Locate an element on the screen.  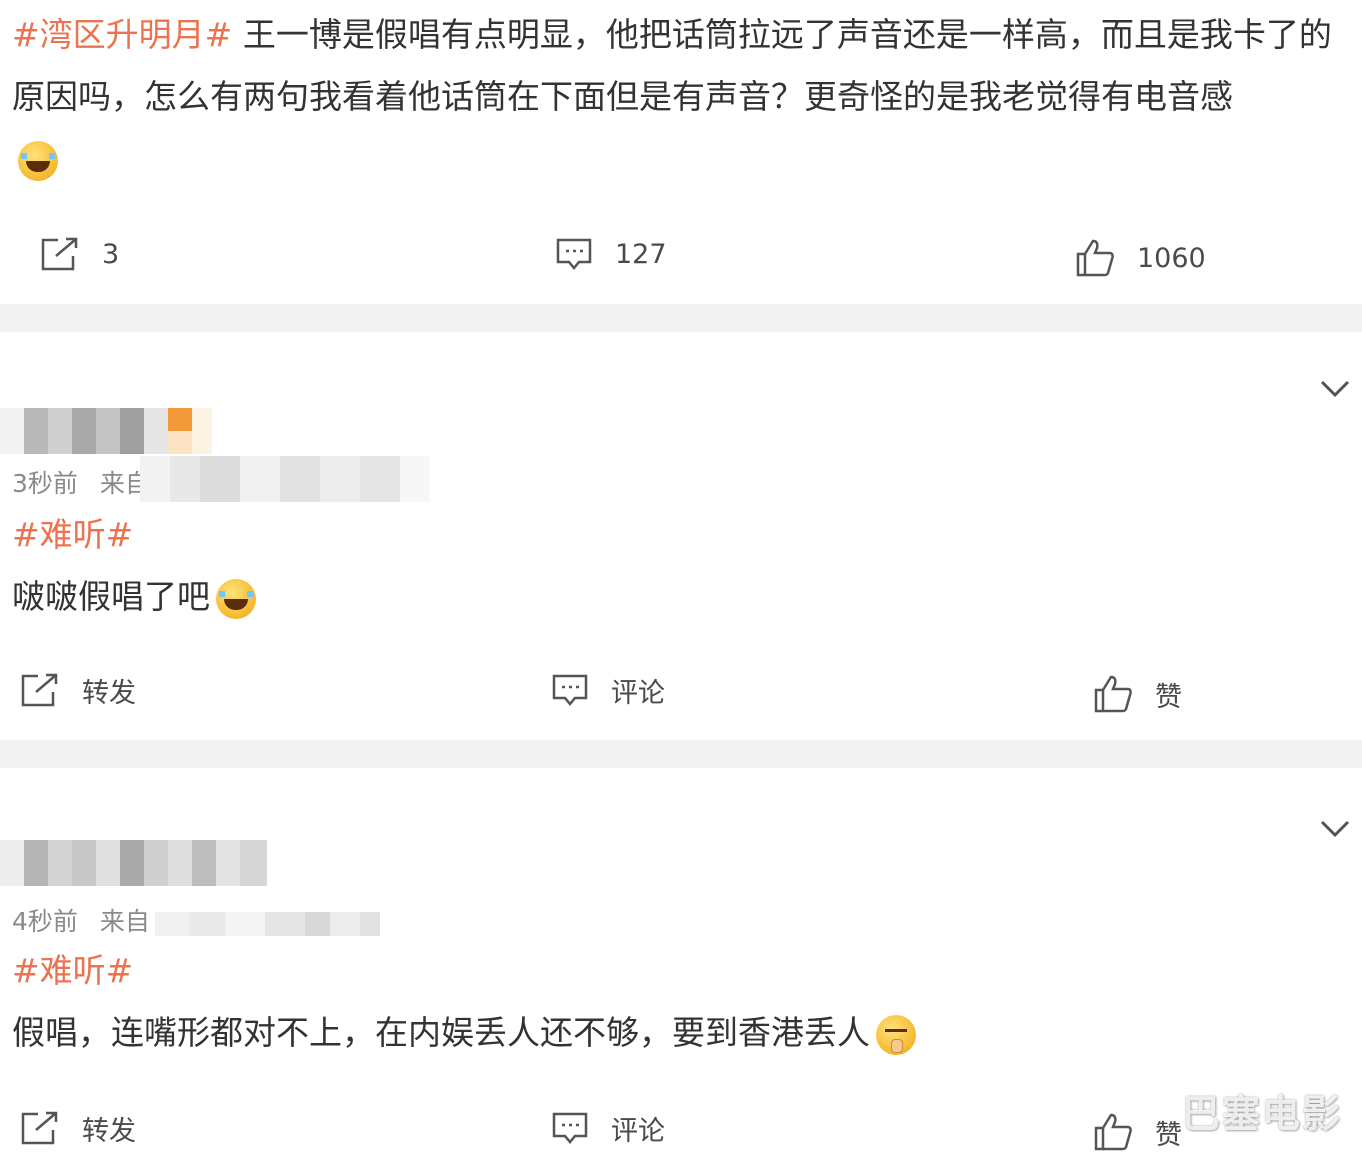
post-time: 4秒前 is located at coordinates (45, 921).